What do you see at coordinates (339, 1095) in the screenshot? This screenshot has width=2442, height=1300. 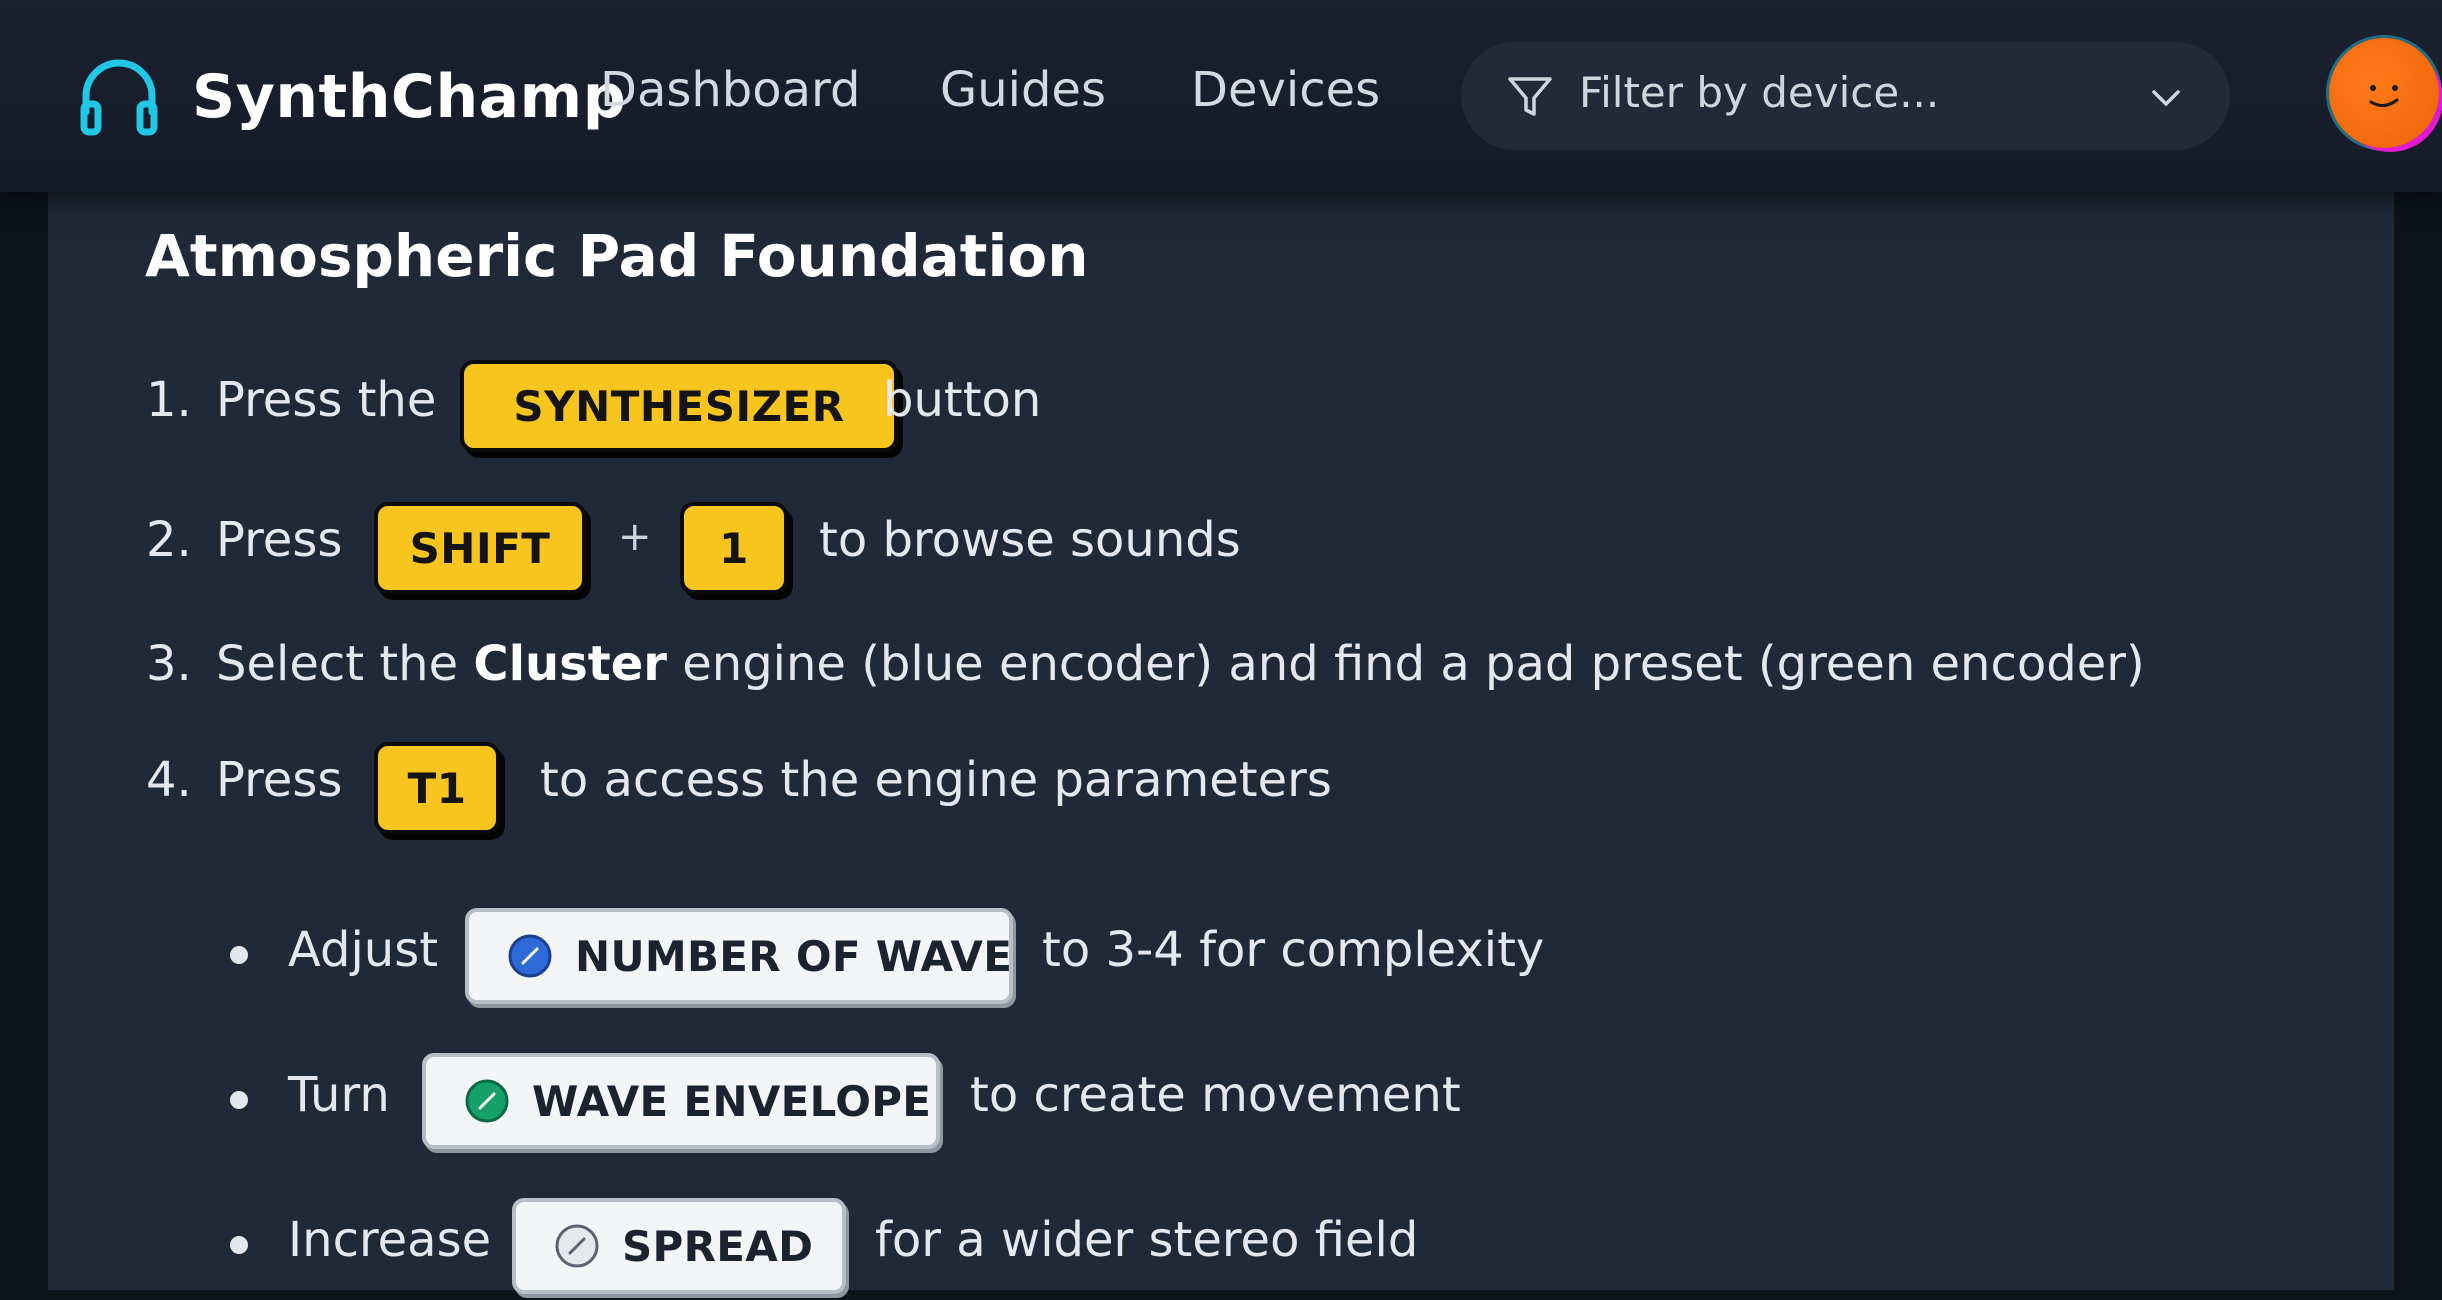 I see `substep-text: Turn` at bounding box center [339, 1095].